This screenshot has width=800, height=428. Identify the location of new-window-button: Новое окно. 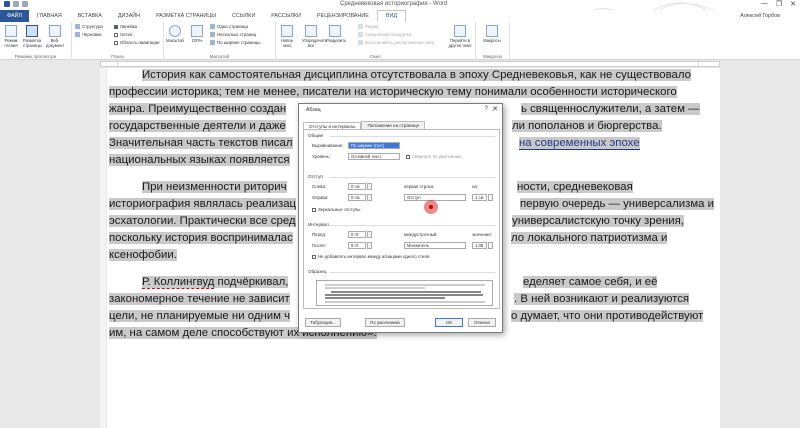
(287, 36).